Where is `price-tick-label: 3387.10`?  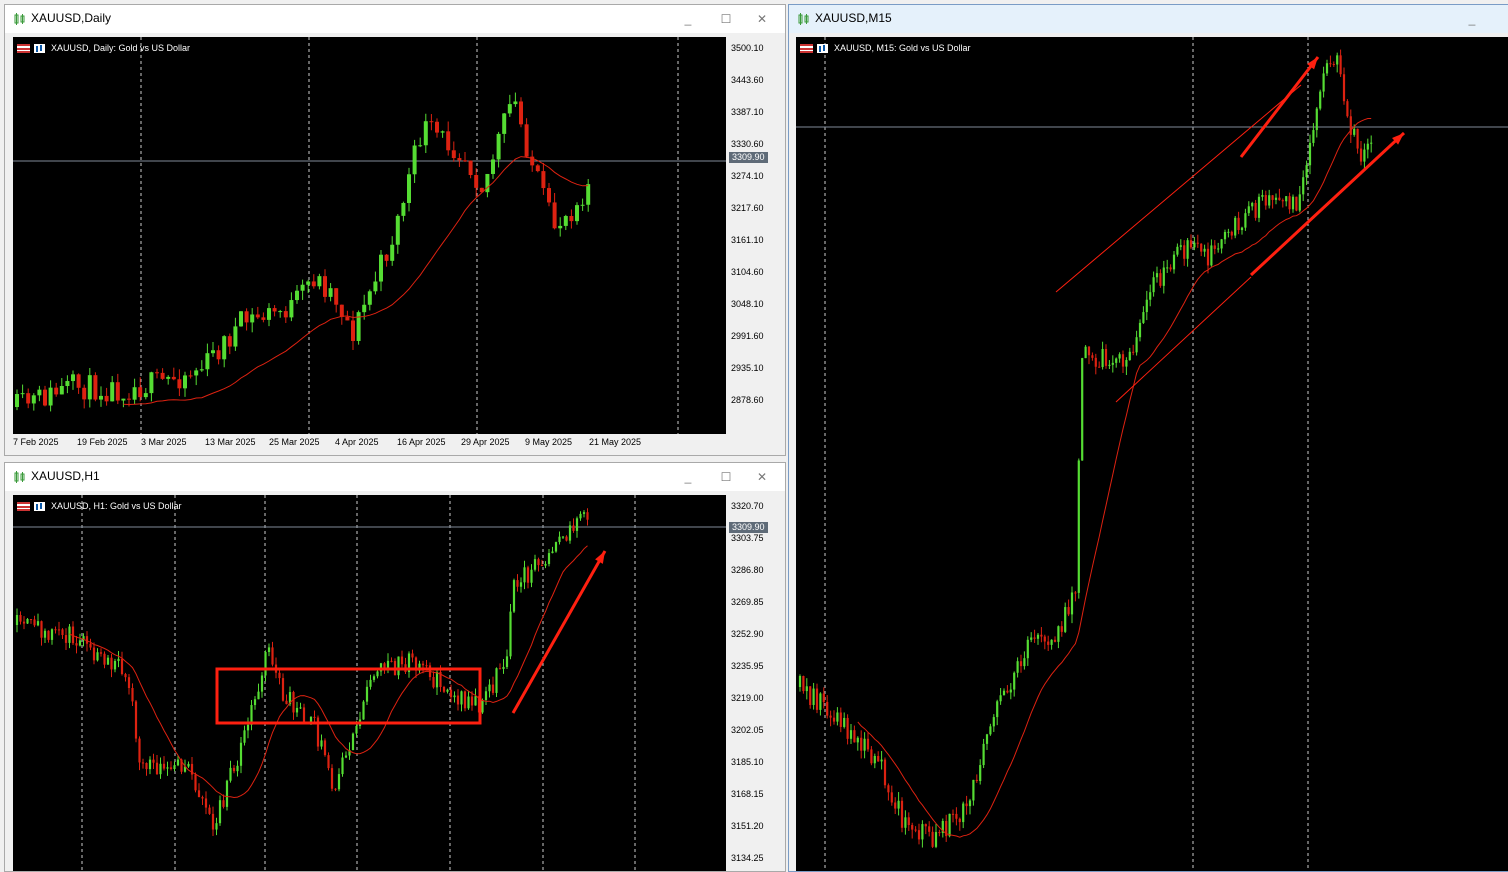
price-tick-label: 3387.10 is located at coordinates (747, 112).